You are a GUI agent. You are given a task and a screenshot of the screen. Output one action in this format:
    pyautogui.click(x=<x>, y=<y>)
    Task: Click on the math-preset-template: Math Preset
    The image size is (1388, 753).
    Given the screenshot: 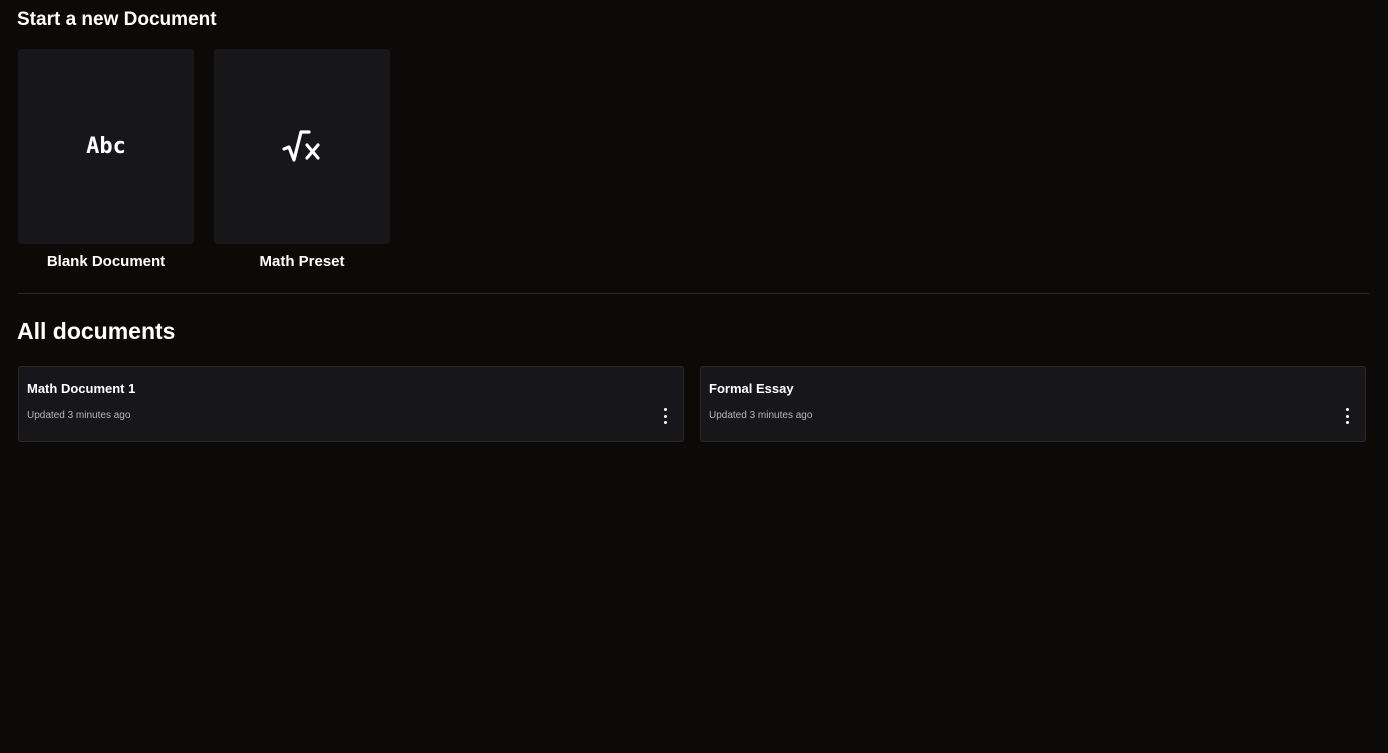 What is the action you would take?
    pyautogui.click(x=302, y=160)
    